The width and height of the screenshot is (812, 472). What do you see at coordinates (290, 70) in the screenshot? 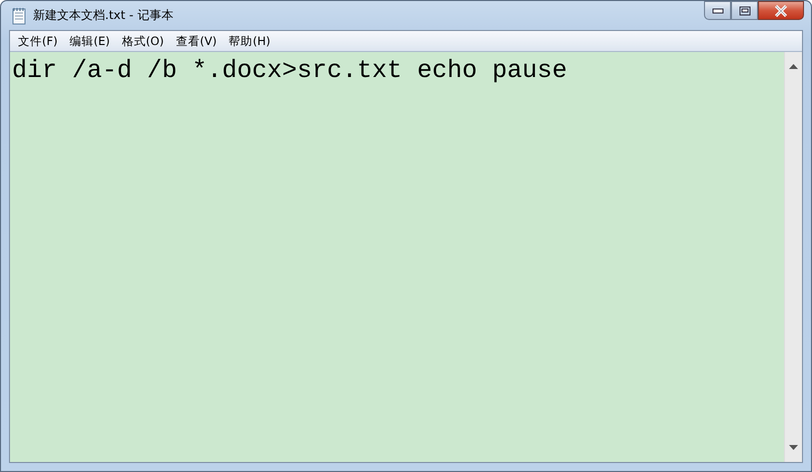
I see `document-text: dir /a-d /b *.docx>src.txt echo pause` at bounding box center [290, 70].